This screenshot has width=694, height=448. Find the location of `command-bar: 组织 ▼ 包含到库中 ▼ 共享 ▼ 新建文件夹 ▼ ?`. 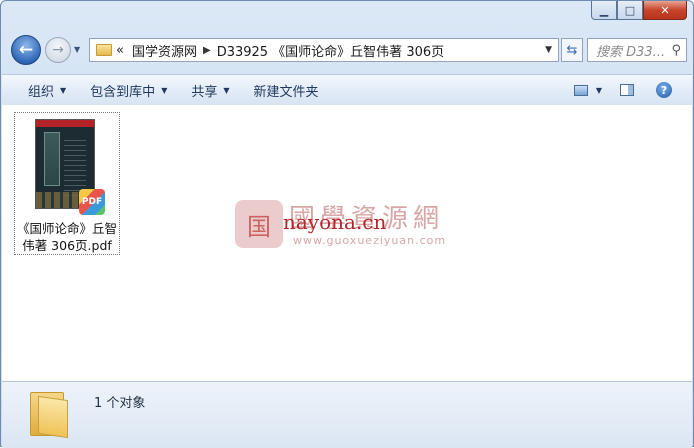

command-bar: 组织 ▼ 包含到库中 ▼ 共享 ▼ 新建文件夹 ▼ ? is located at coordinates (347, 90).